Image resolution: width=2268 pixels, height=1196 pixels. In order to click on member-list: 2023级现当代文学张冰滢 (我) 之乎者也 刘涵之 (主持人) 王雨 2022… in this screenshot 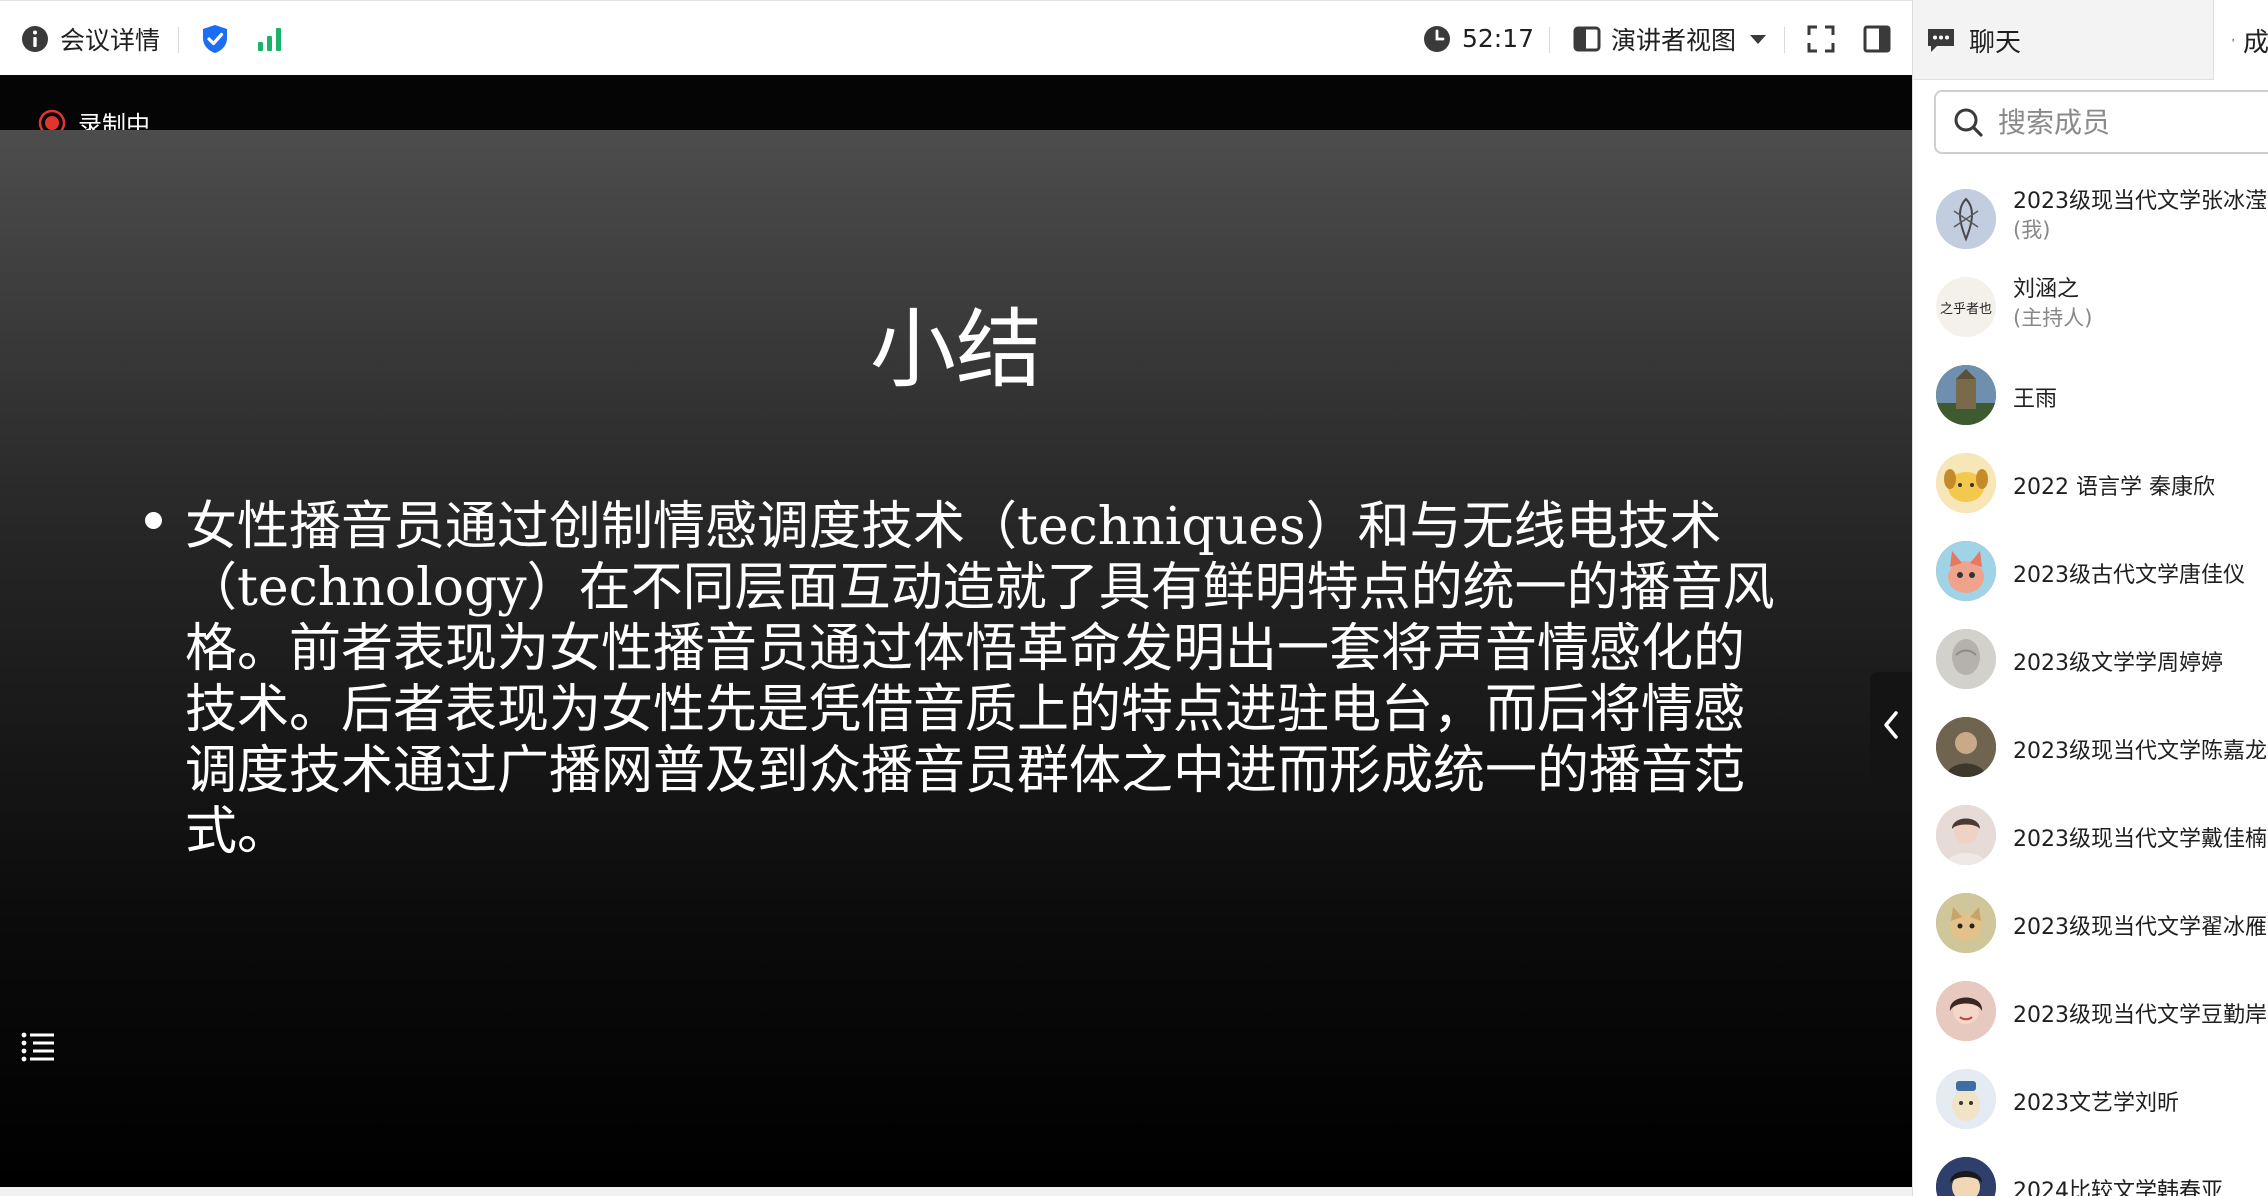, I will do `click(2090, 686)`.